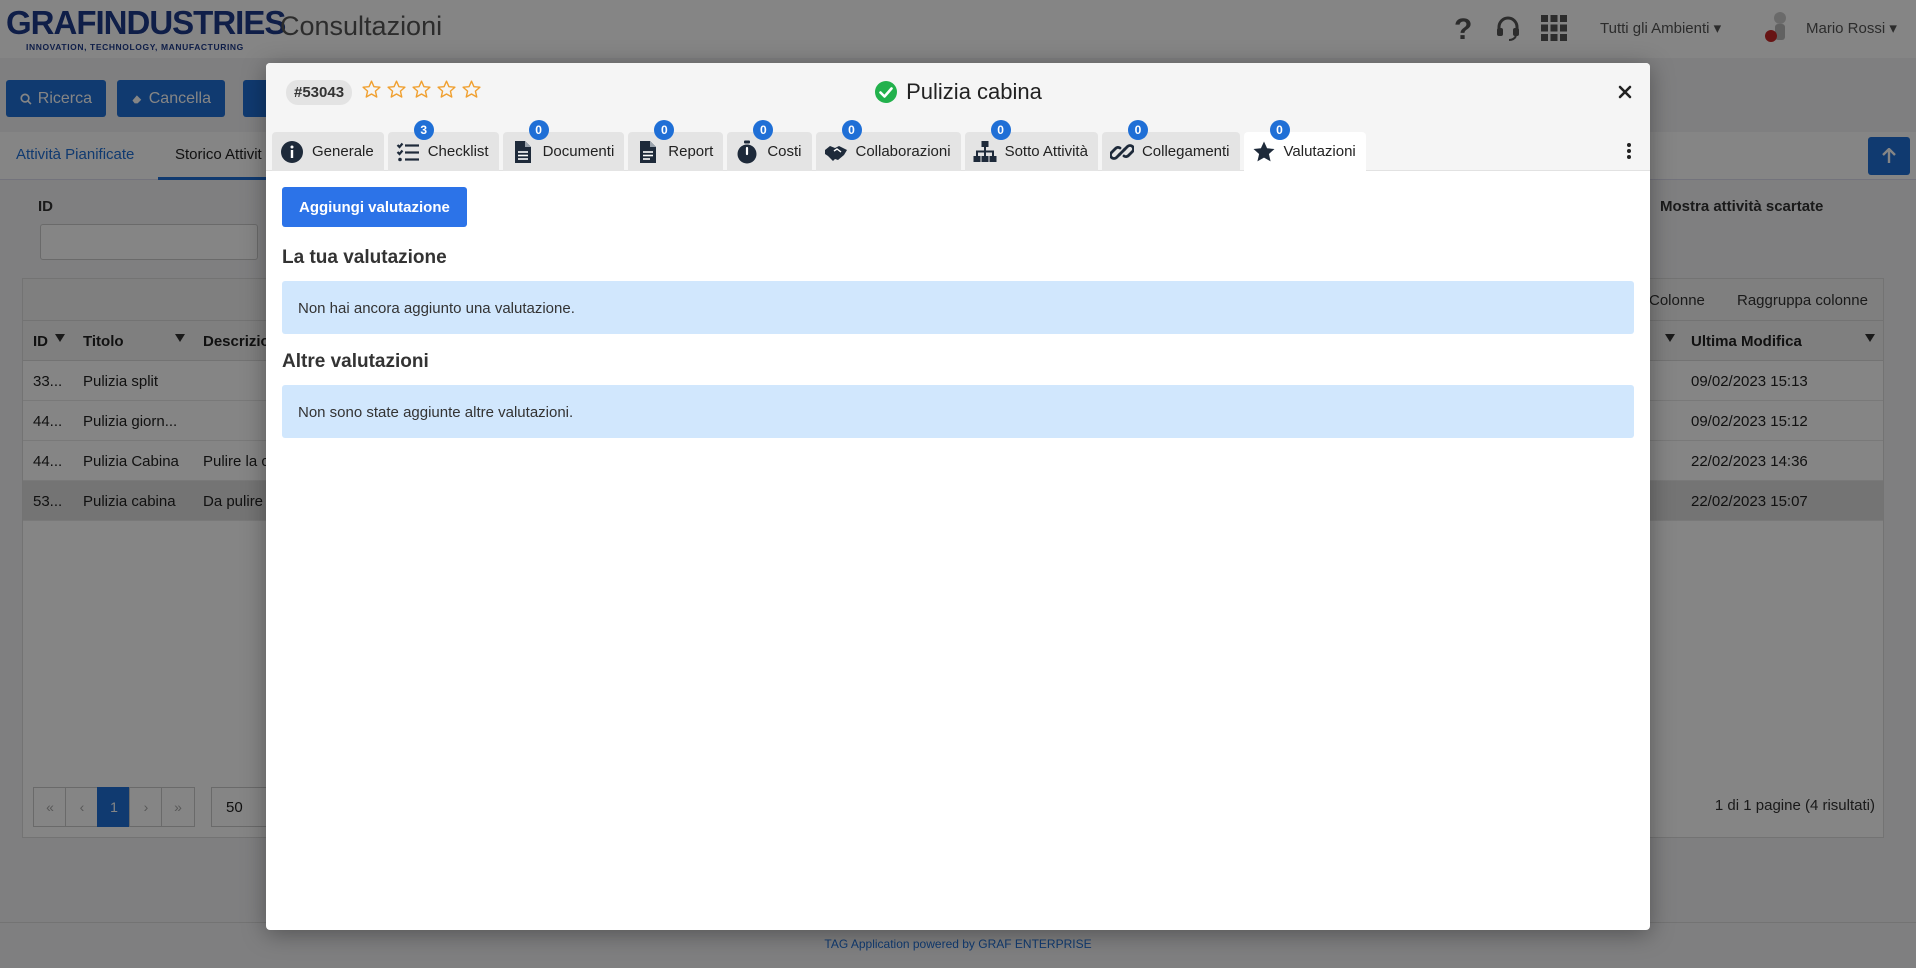 This screenshot has height=968, width=1916. I want to click on tab-label: Collaborazioni, so click(903, 151).